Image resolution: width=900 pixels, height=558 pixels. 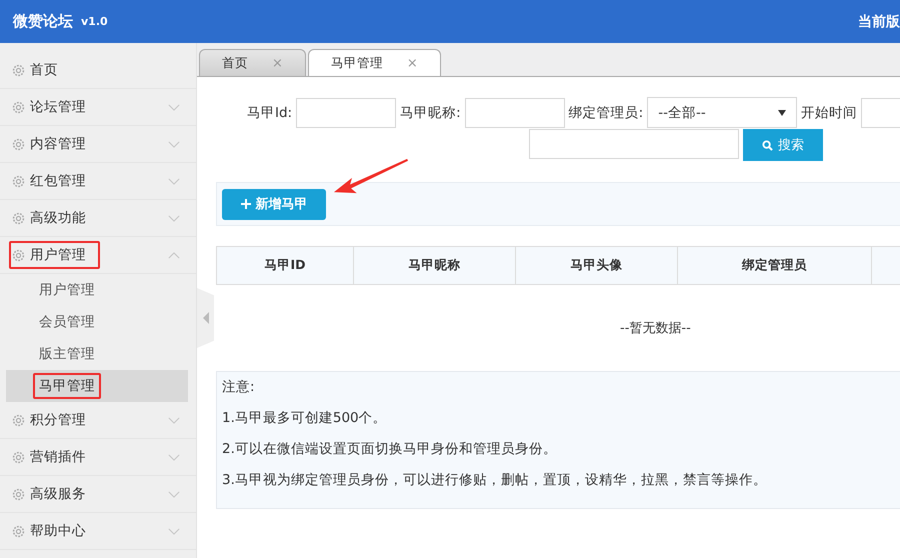 What do you see at coordinates (98, 218) in the screenshot?
I see `nav-item: 高级功能` at bounding box center [98, 218].